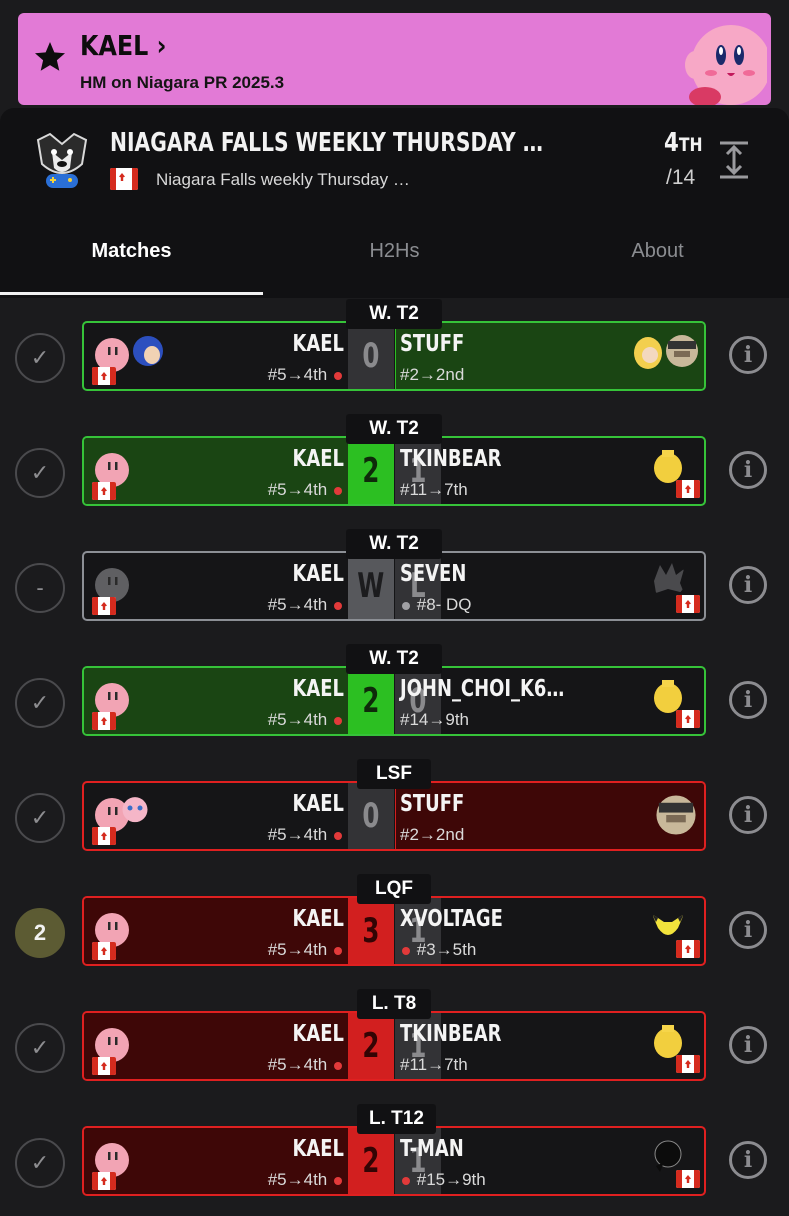 Image resolution: width=789 pixels, height=1216 pixels. What do you see at coordinates (436, 605) in the screenshot?
I see `seed-placement: #8- DQ` at bounding box center [436, 605].